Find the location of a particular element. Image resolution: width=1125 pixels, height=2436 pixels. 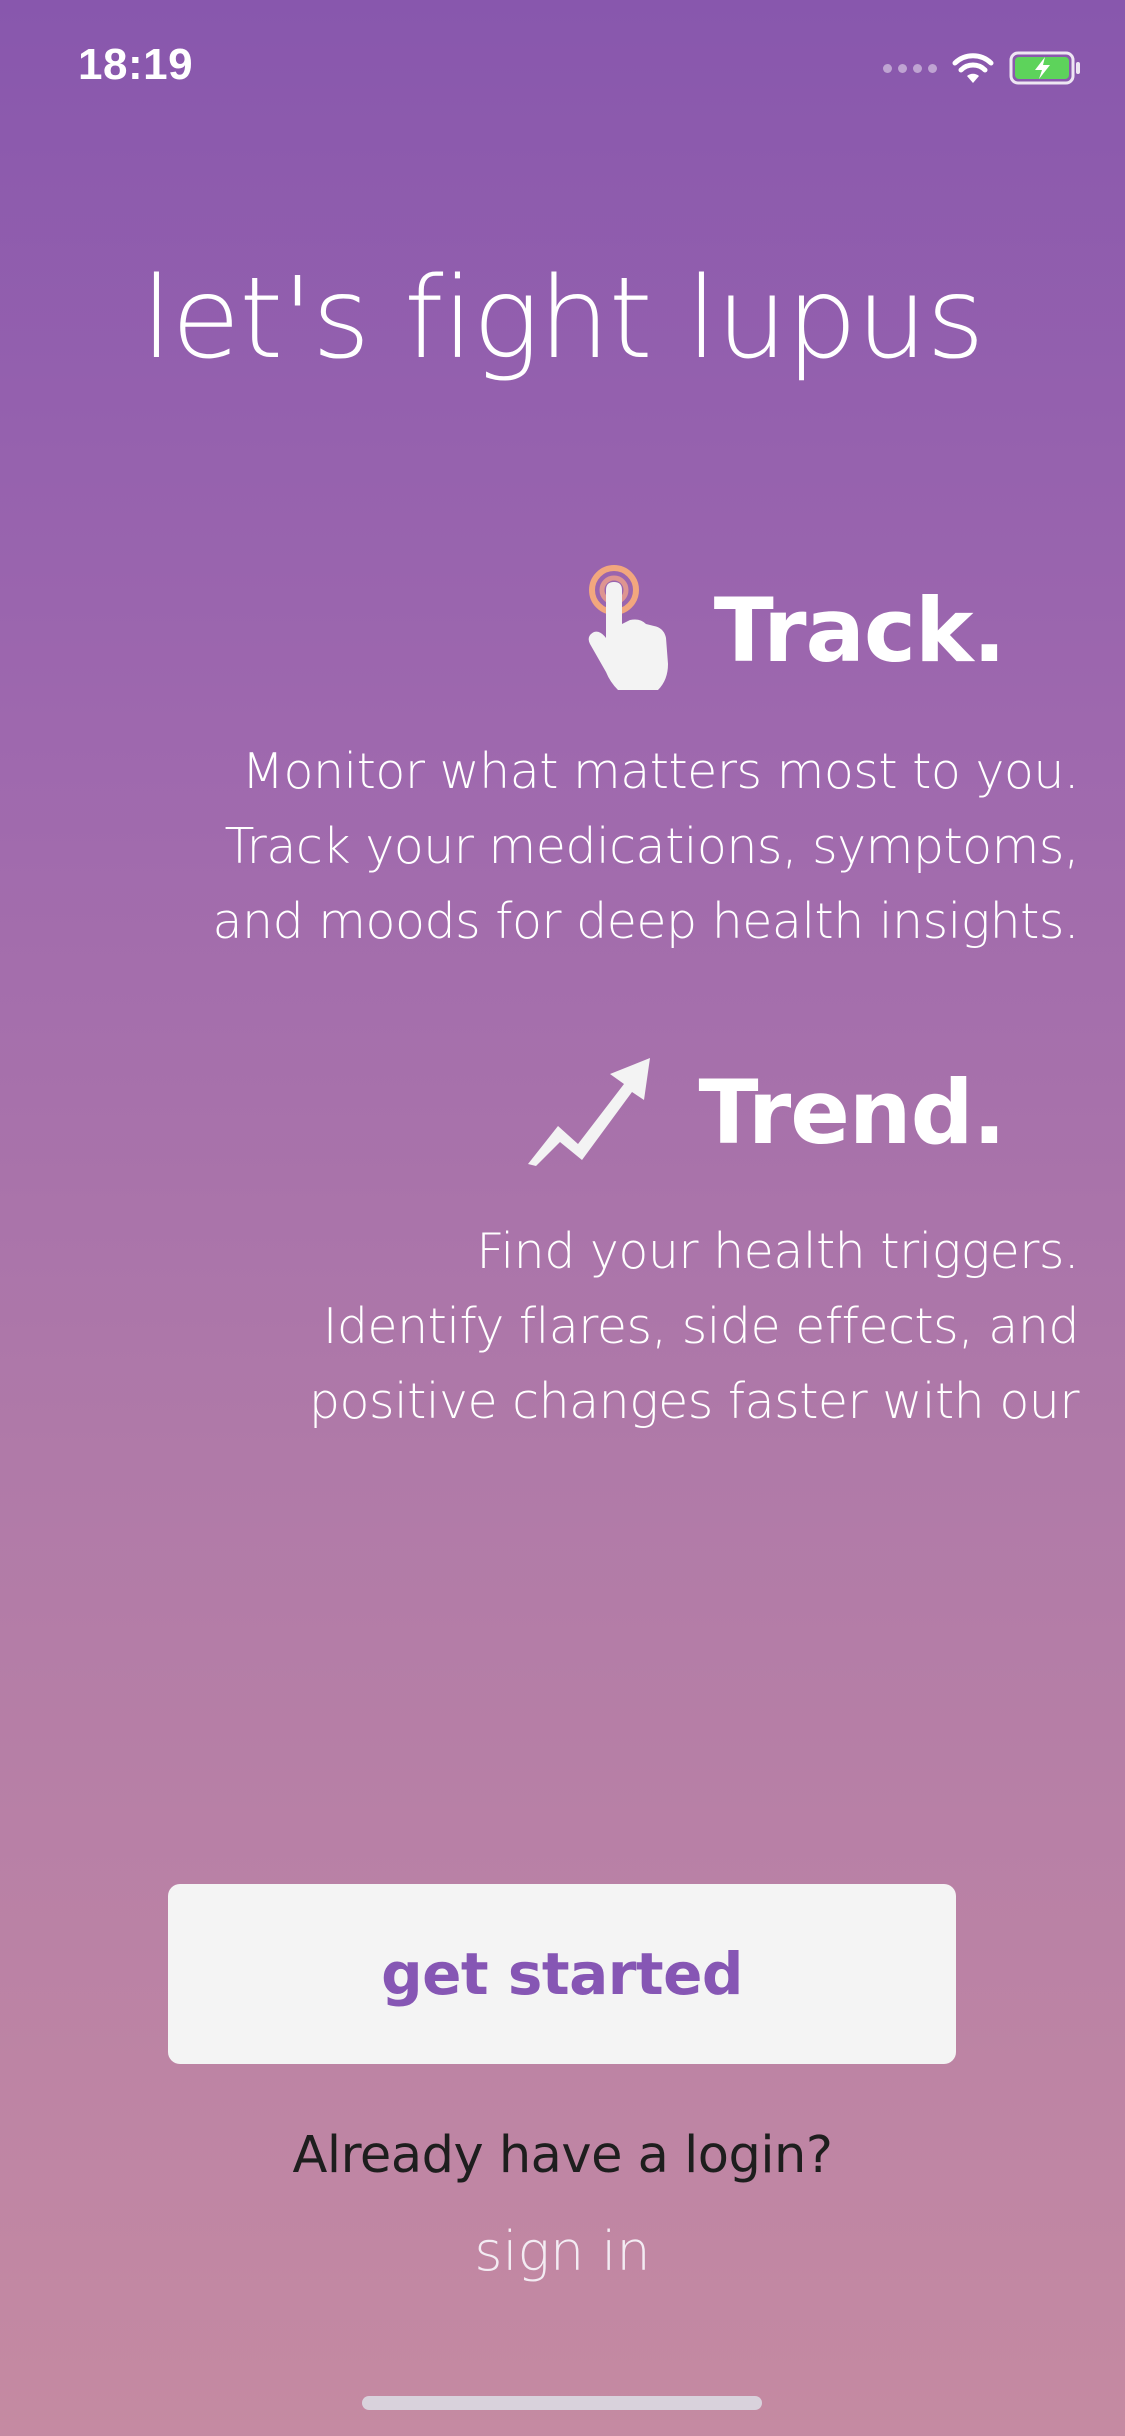

trend-description-line: positive changes faster with our is located at coordinates (694, 1401).